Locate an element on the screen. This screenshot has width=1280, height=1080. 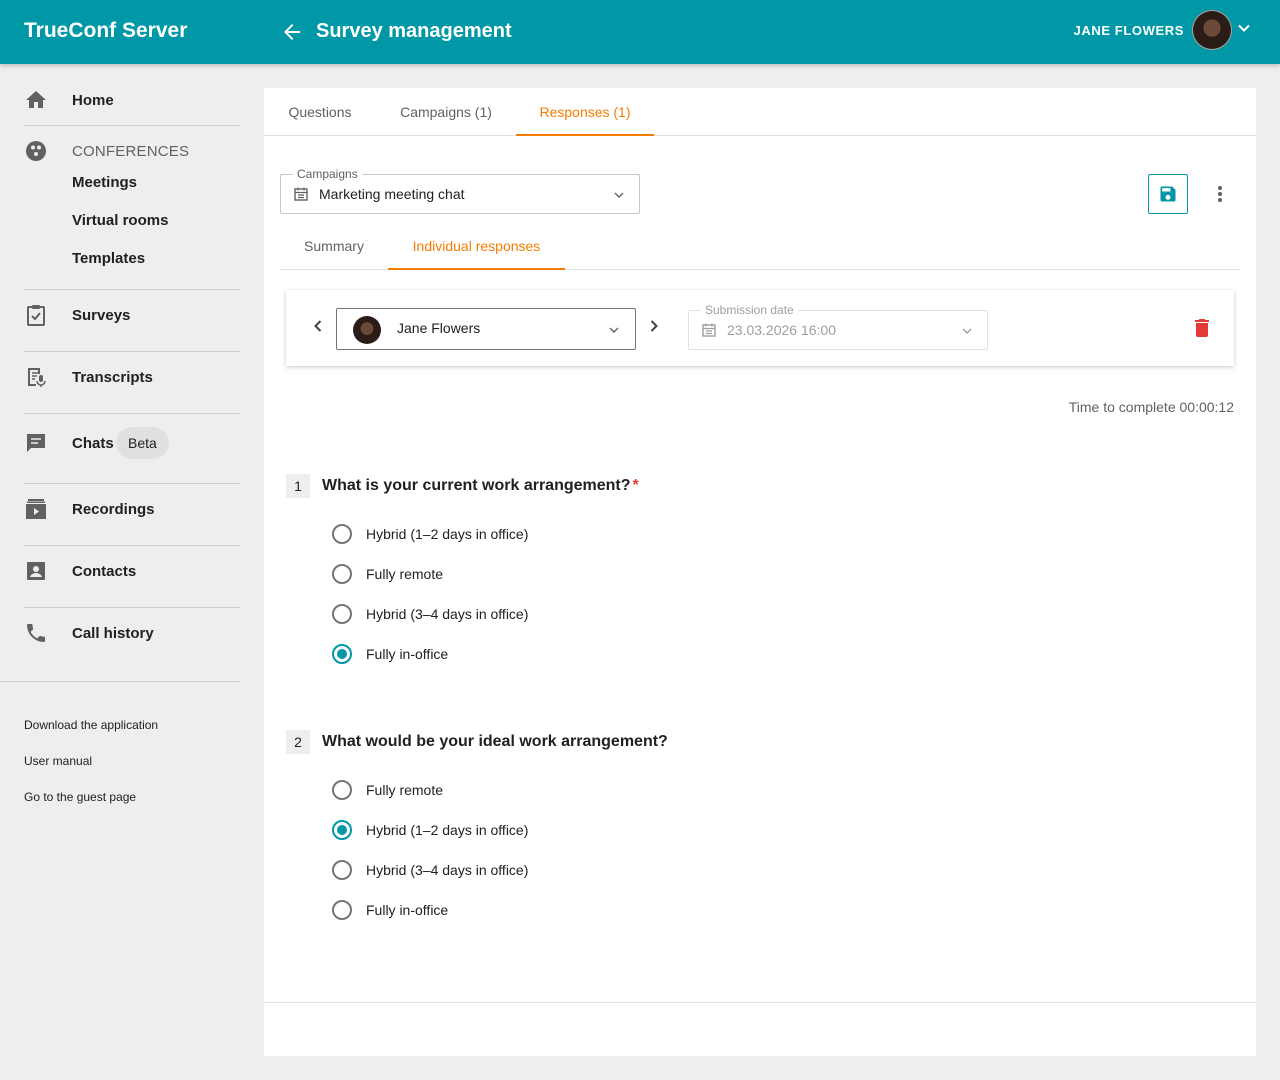
sidebar-item-virtual-rooms: Virtual rooms is located at coordinates (120, 220).